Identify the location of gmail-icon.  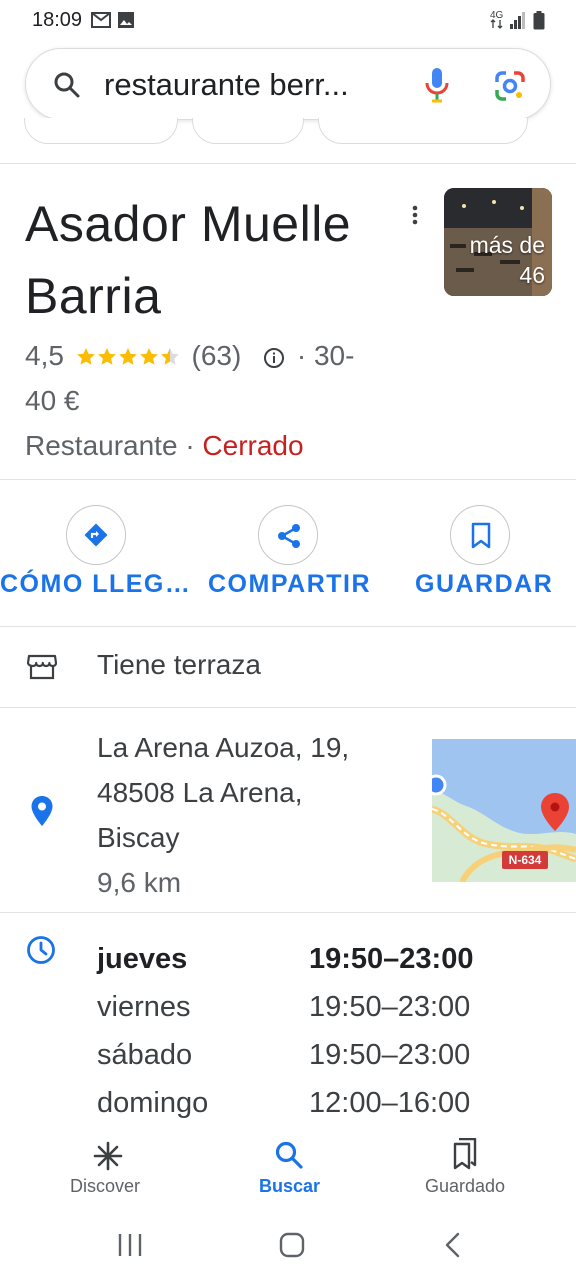
(101, 20).